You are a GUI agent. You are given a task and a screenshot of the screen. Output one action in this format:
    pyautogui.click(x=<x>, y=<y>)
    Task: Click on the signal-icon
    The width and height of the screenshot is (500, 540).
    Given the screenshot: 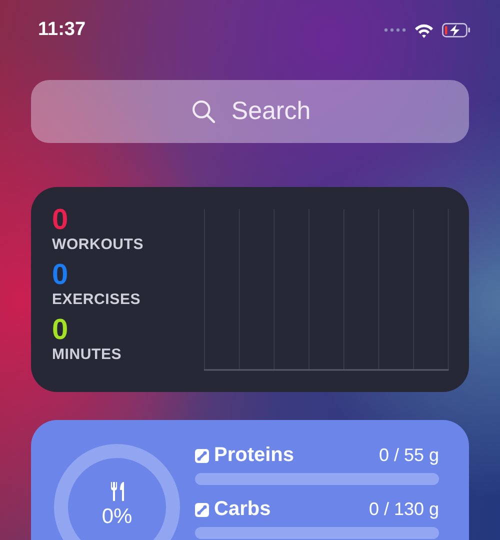 What is the action you would take?
    pyautogui.click(x=395, y=30)
    